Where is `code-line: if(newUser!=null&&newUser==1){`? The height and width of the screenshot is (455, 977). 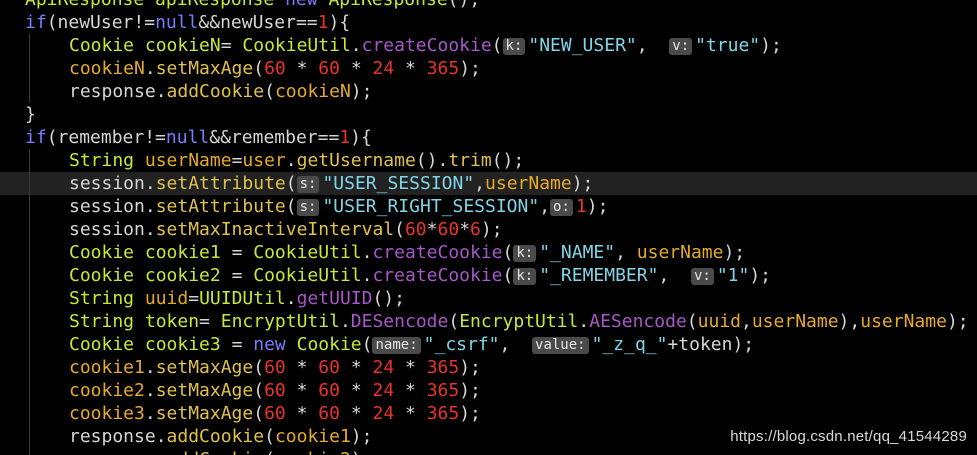
code-line: if(newUser!=null&&newUser==1){ is located at coordinates (488, 22).